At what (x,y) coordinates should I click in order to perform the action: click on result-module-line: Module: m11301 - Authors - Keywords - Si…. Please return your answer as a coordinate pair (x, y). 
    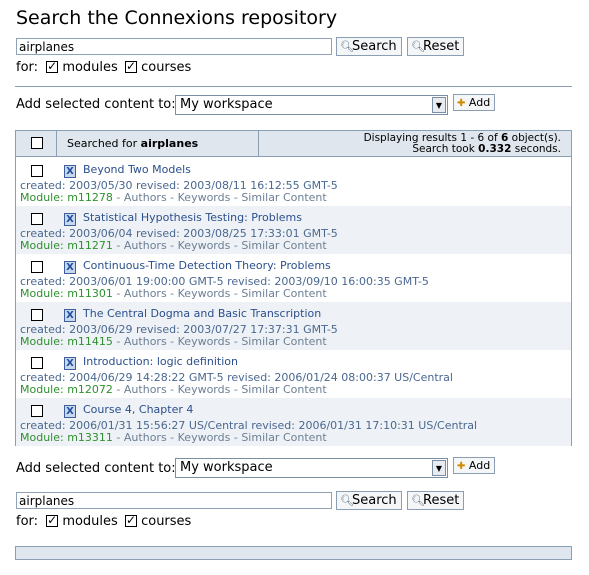
    Looking at the image, I should click on (173, 293).